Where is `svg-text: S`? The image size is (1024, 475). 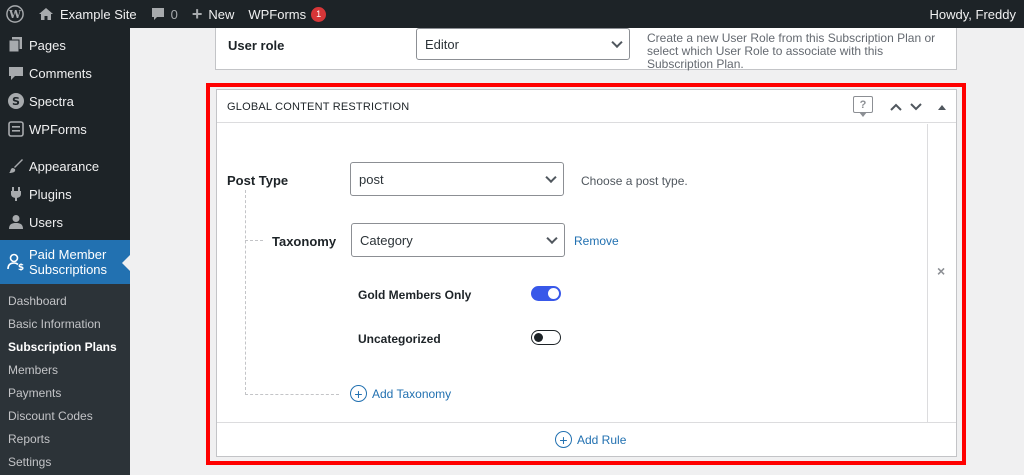 svg-text: S is located at coordinates (16, 101).